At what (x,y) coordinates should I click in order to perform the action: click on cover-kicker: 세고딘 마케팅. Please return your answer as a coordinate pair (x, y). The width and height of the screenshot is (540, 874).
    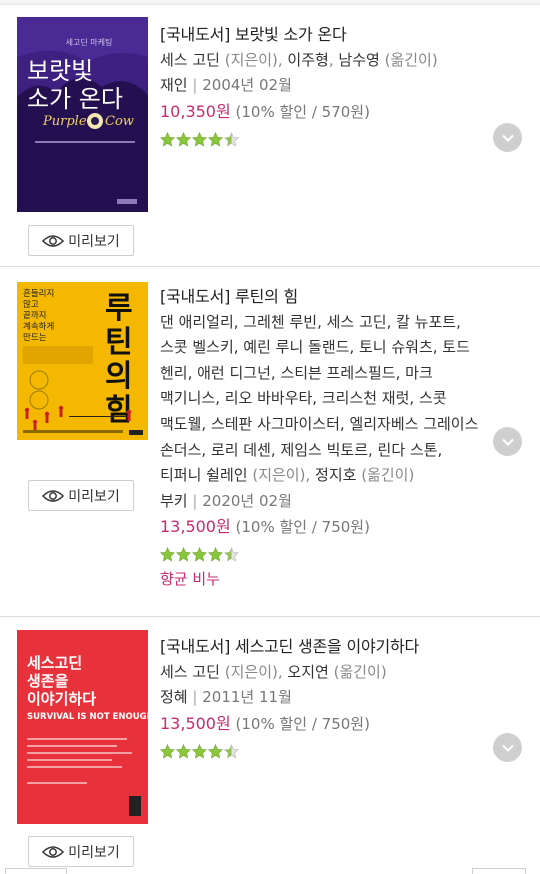
    Looking at the image, I should click on (89, 42).